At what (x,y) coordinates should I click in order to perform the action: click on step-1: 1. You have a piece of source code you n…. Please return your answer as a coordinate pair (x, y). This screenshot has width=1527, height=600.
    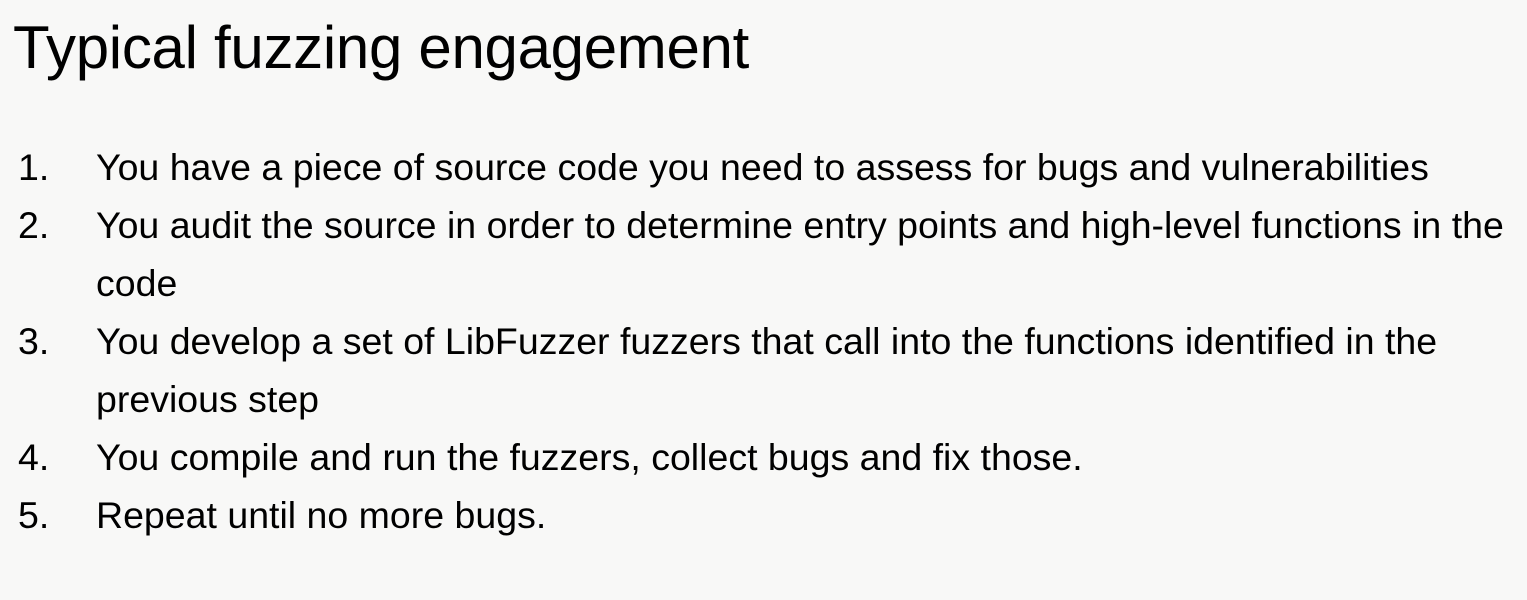
    Looking at the image, I should click on (758, 167).